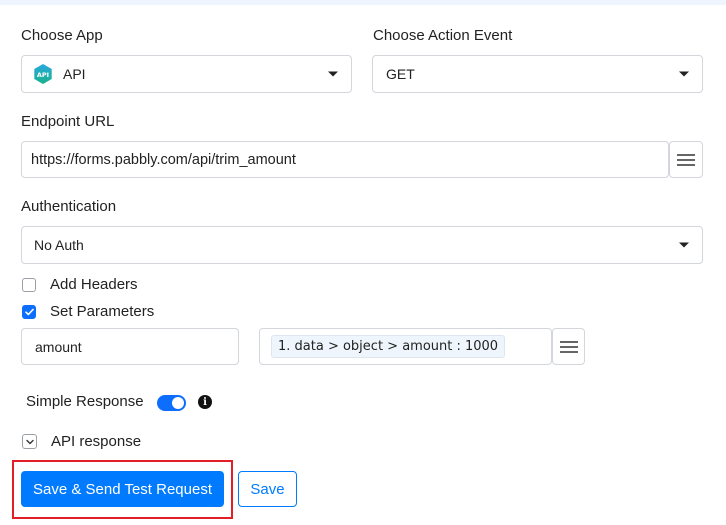 Image resolution: width=726 pixels, height=525 pixels. What do you see at coordinates (62, 35) in the screenshot?
I see `choose-app-label: Choose App` at bounding box center [62, 35].